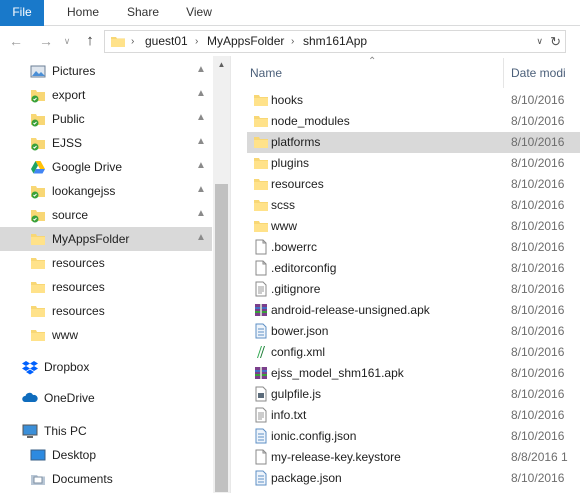 This screenshot has height=493, width=580. Describe the element at coordinates (166, 41) in the screenshot. I see `breadcrumb-guest01: guest01` at that location.